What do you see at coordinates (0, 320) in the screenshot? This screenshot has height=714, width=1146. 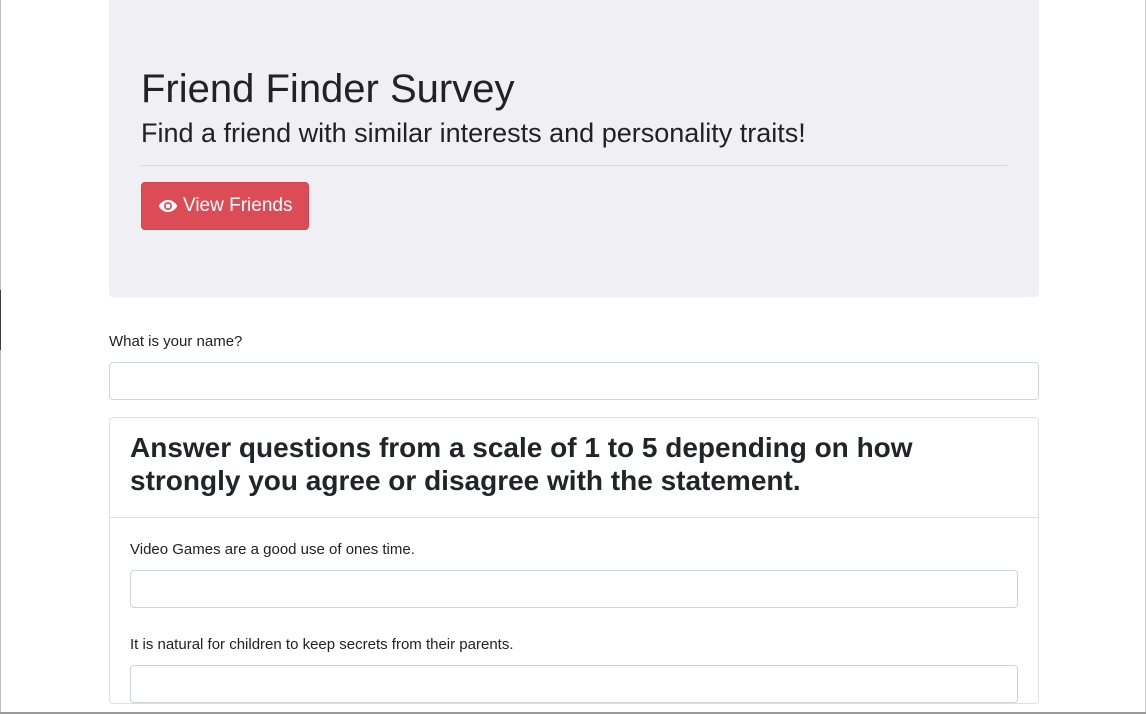 I see `window-edge-marker` at bounding box center [0, 320].